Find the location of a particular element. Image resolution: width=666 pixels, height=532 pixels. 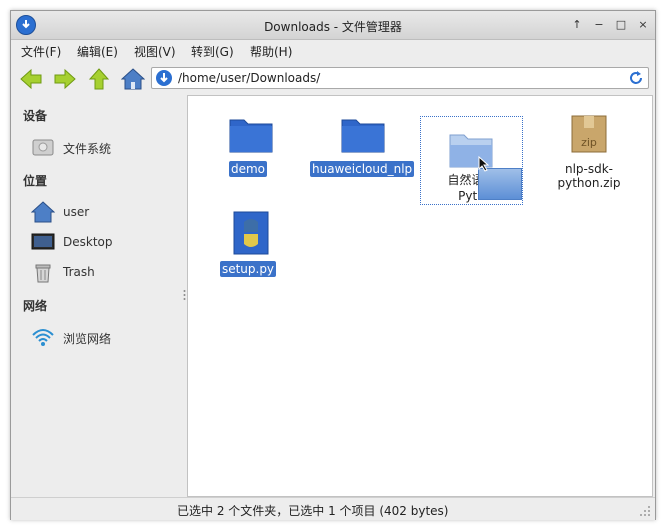

file-item-huaweicloud-nlp: huaweicloud_nlp is located at coordinates (362, 150).